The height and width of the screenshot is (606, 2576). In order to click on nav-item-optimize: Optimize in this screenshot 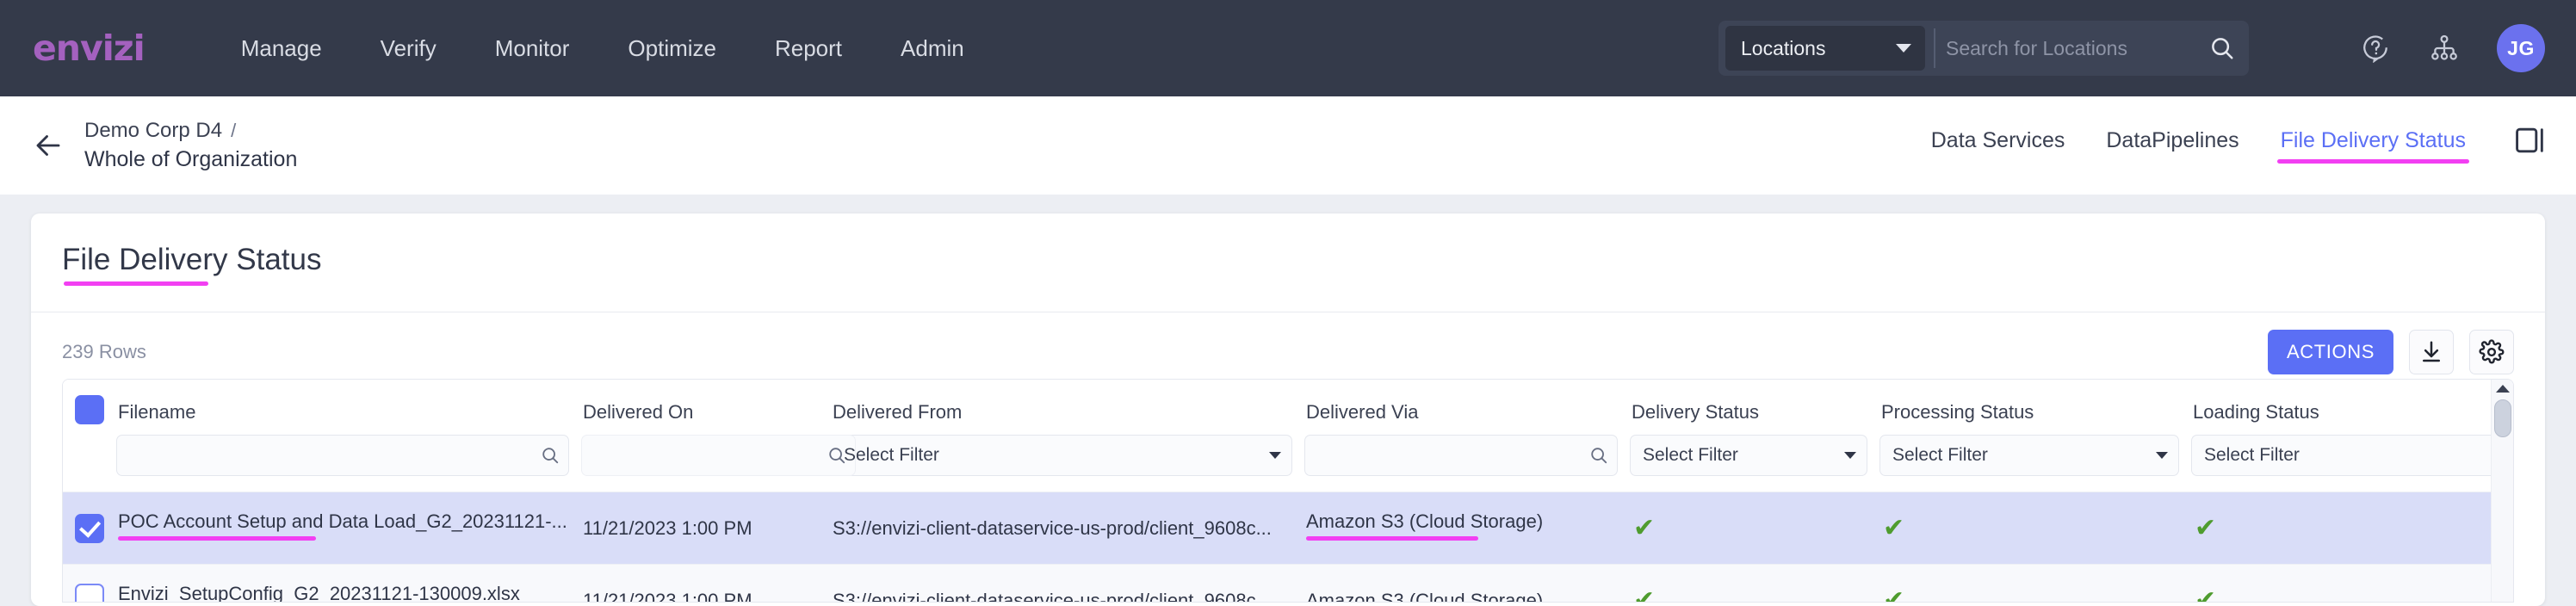, I will do `click(672, 49)`.